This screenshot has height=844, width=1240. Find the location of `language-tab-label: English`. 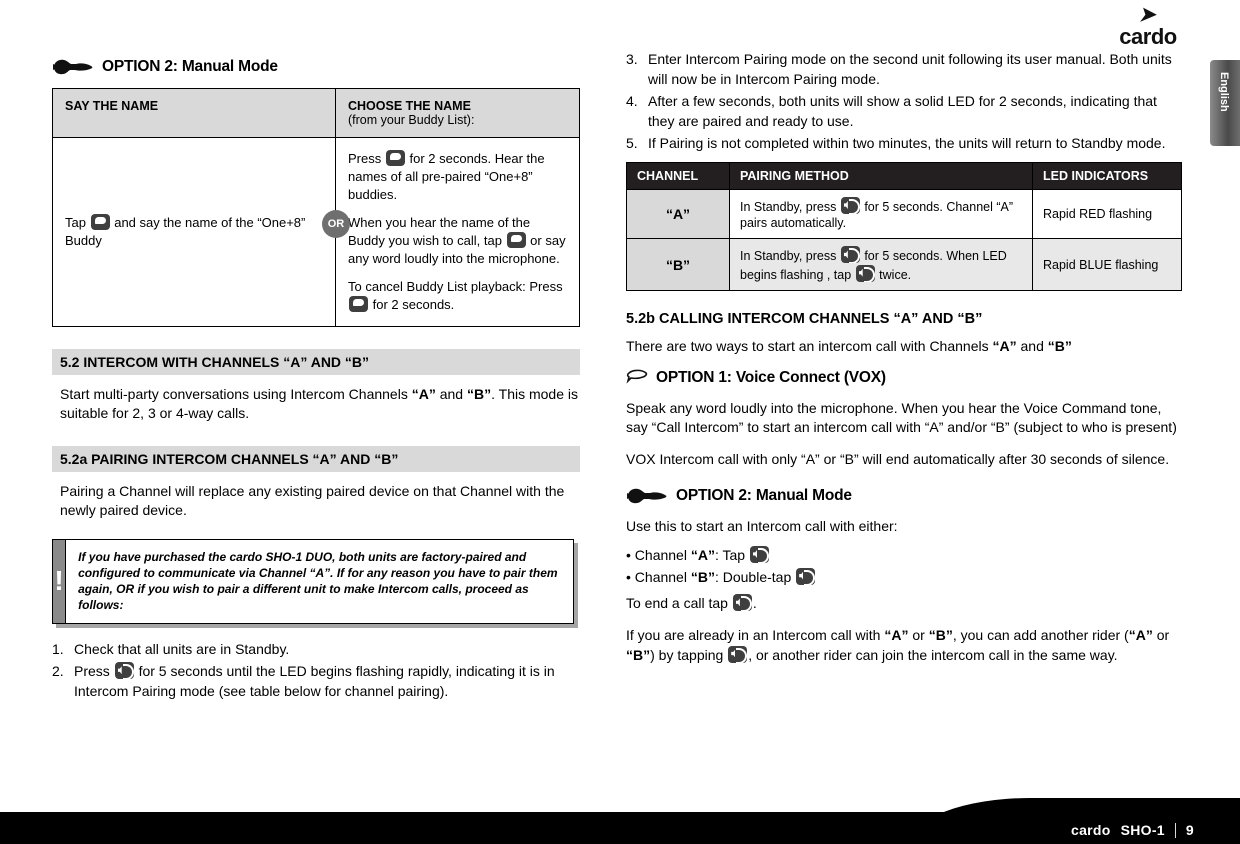

language-tab-label: English is located at coordinates (1224, 92).